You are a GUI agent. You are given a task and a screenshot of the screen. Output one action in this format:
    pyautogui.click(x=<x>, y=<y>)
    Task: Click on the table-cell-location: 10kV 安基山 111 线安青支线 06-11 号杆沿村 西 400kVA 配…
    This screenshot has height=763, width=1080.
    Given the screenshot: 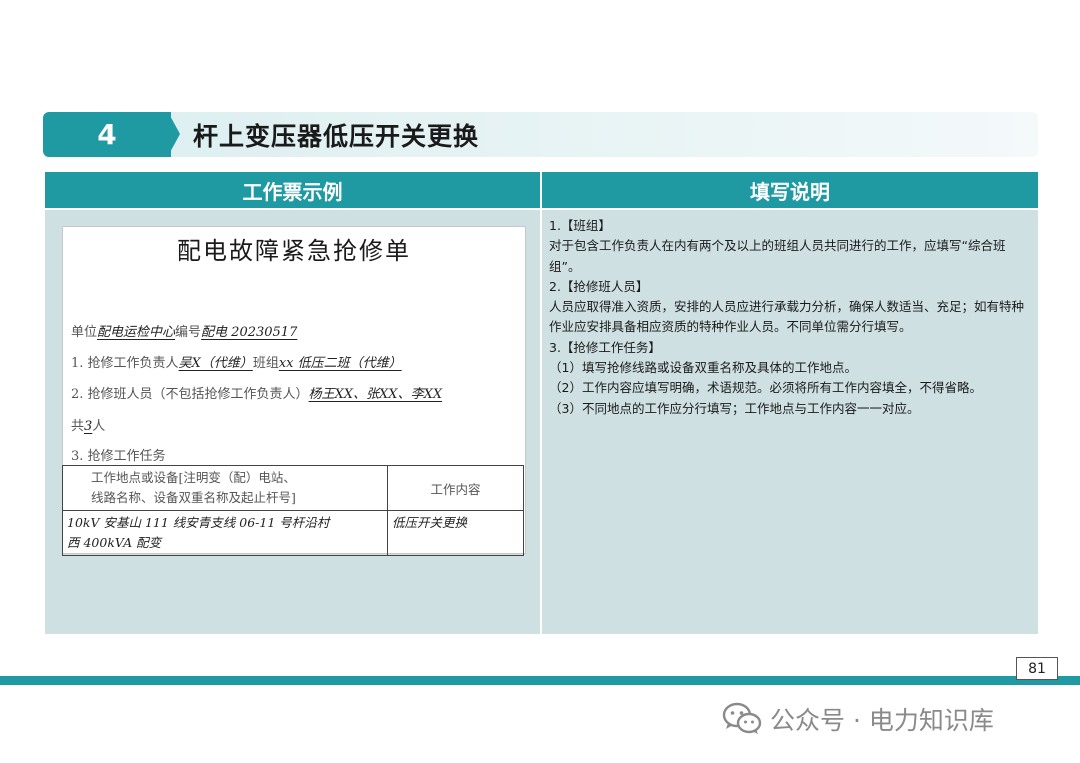 What is the action you would take?
    pyautogui.click(x=225, y=533)
    